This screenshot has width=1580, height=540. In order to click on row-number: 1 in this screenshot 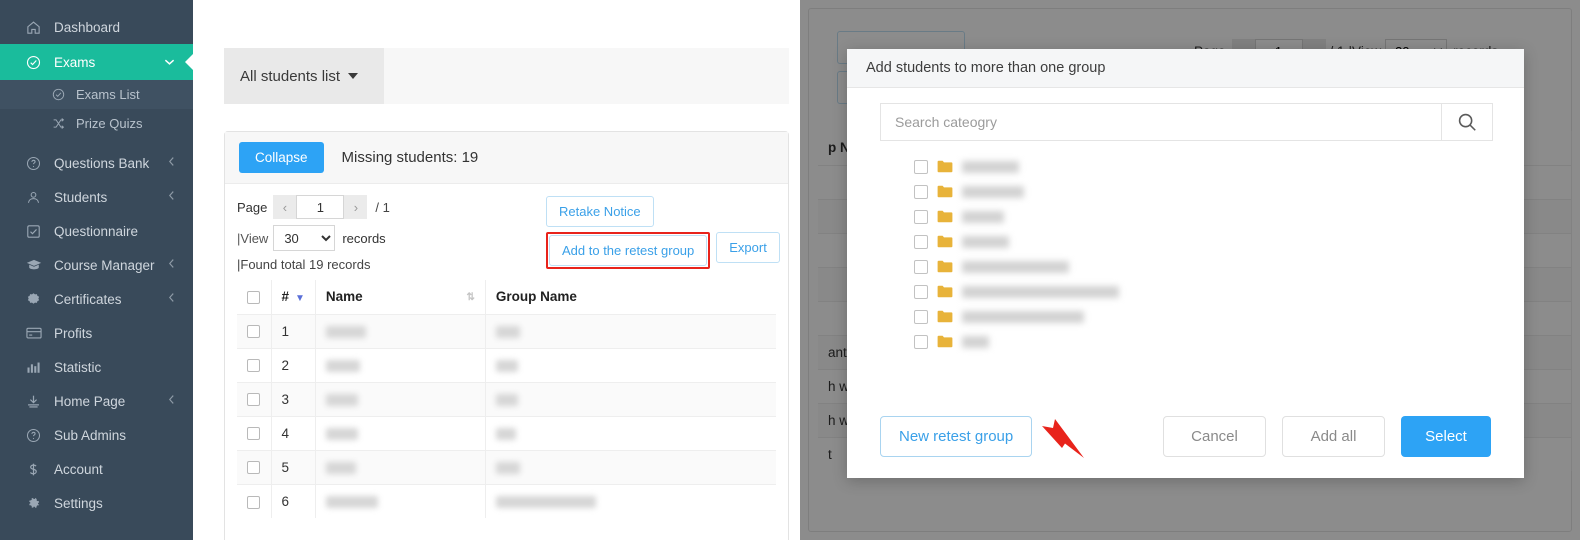, I will do `click(293, 330)`.